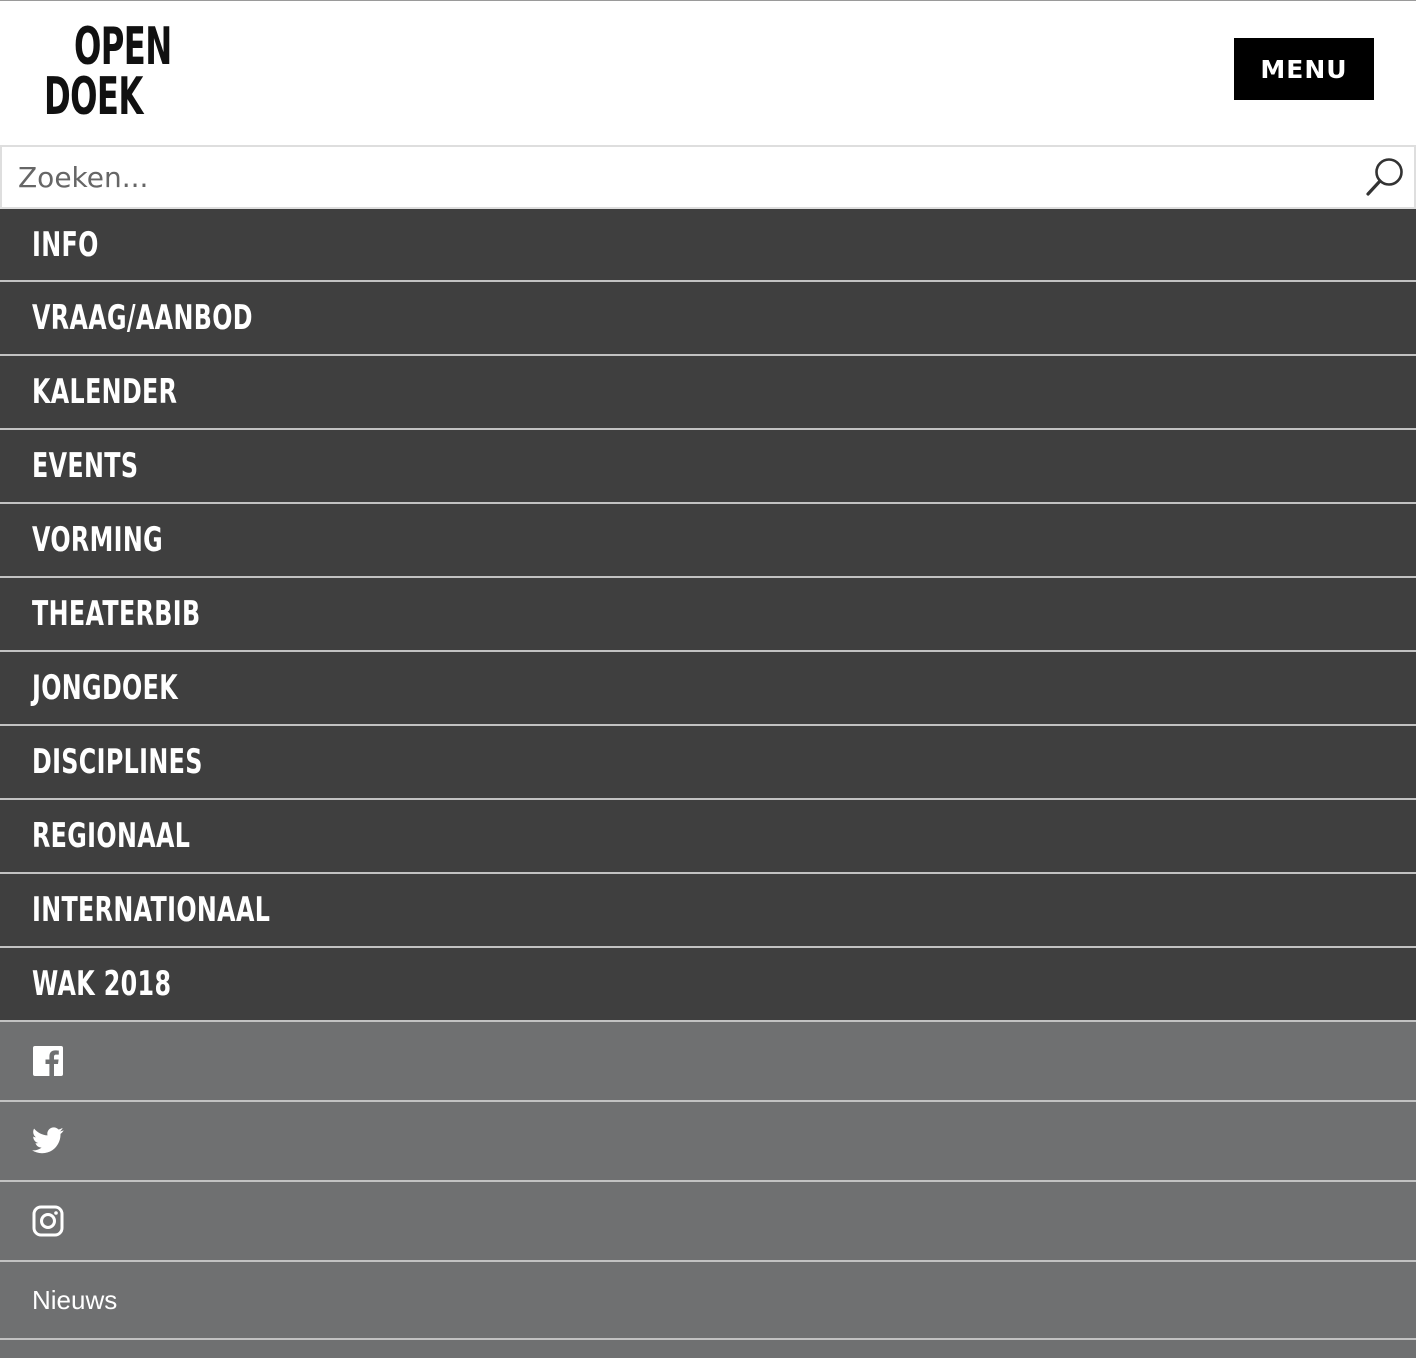 This screenshot has width=1416, height=1358. What do you see at coordinates (102, 984) in the screenshot?
I see `nav-item-label: WAK 2018` at bounding box center [102, 984].